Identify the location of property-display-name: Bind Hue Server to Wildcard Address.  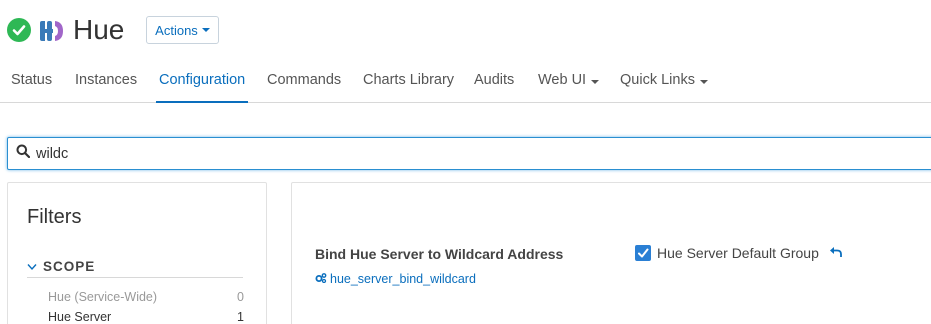
(439, 254).